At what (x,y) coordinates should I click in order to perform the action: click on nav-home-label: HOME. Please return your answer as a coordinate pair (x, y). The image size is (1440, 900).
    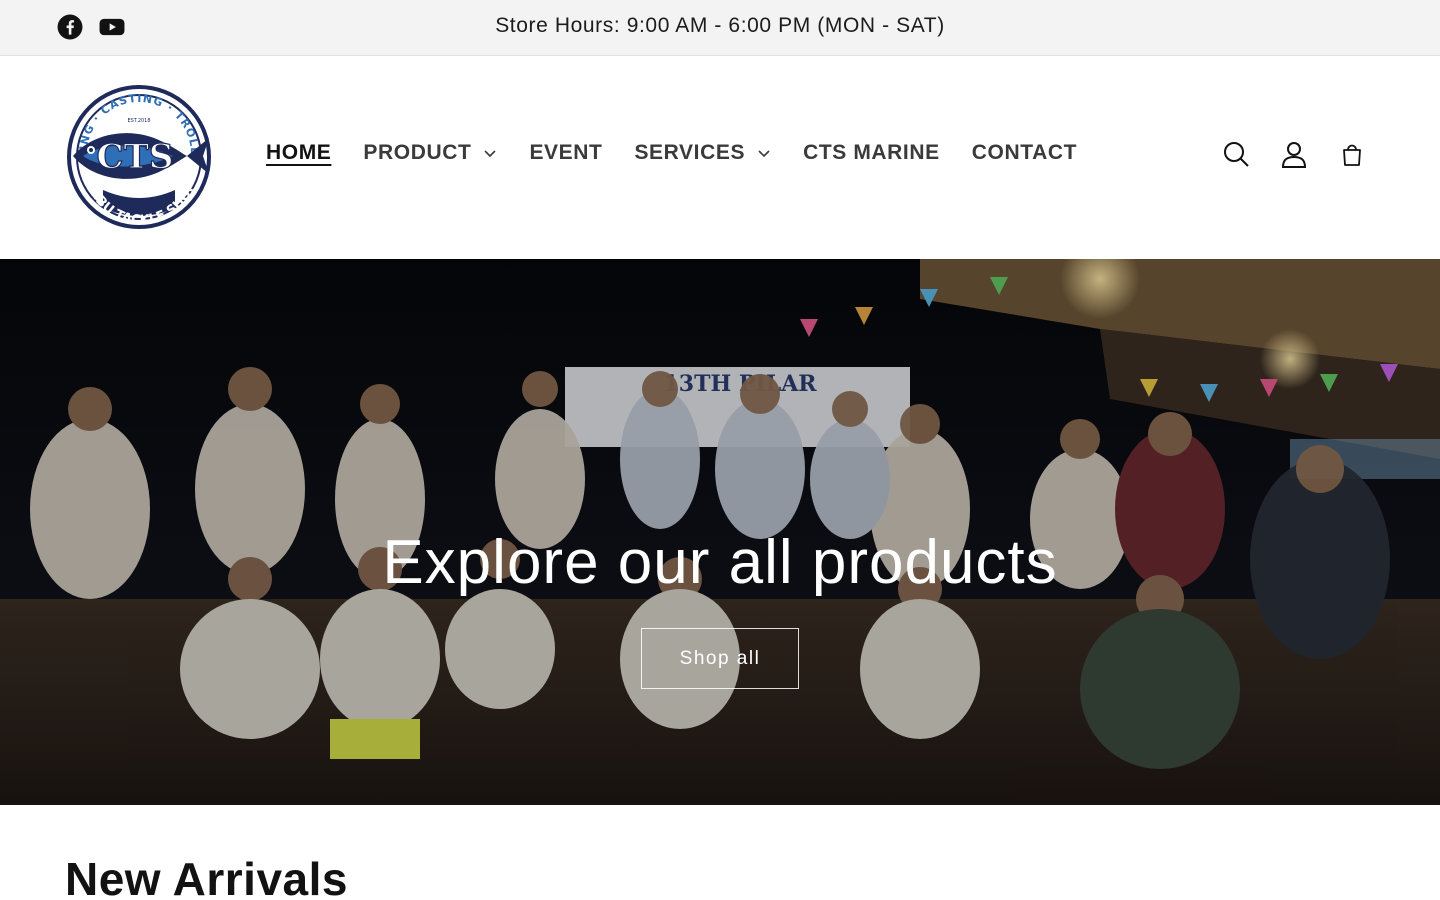
    Looking at the image, I should click on (299, 152).